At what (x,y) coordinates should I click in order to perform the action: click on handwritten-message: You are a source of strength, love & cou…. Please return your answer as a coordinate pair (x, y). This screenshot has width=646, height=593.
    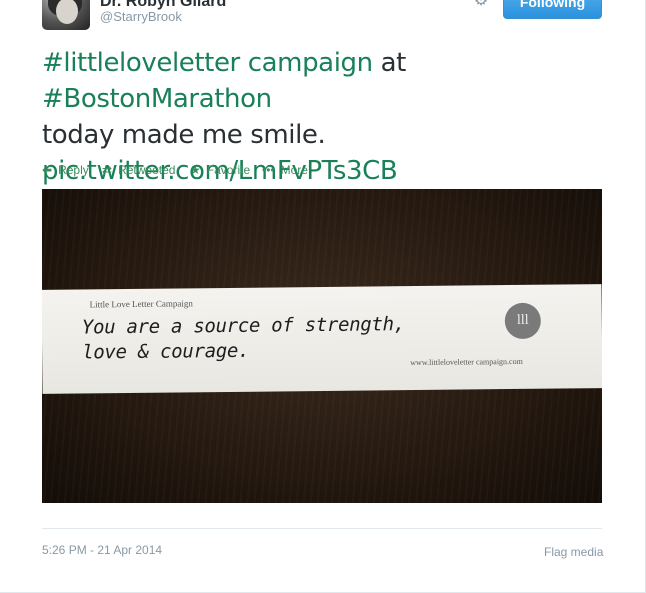
    Looking at the image, I should click on (244, 338).